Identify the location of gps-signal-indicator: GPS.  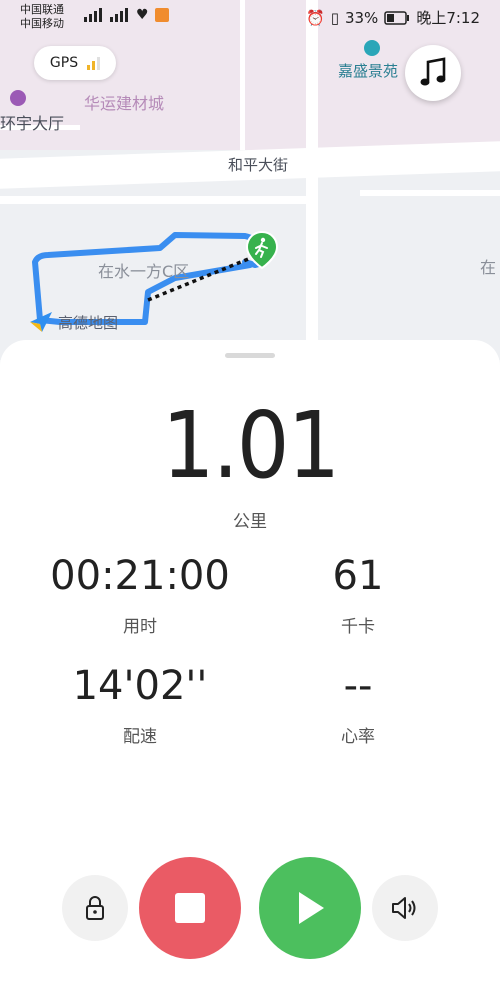
(75, 63).